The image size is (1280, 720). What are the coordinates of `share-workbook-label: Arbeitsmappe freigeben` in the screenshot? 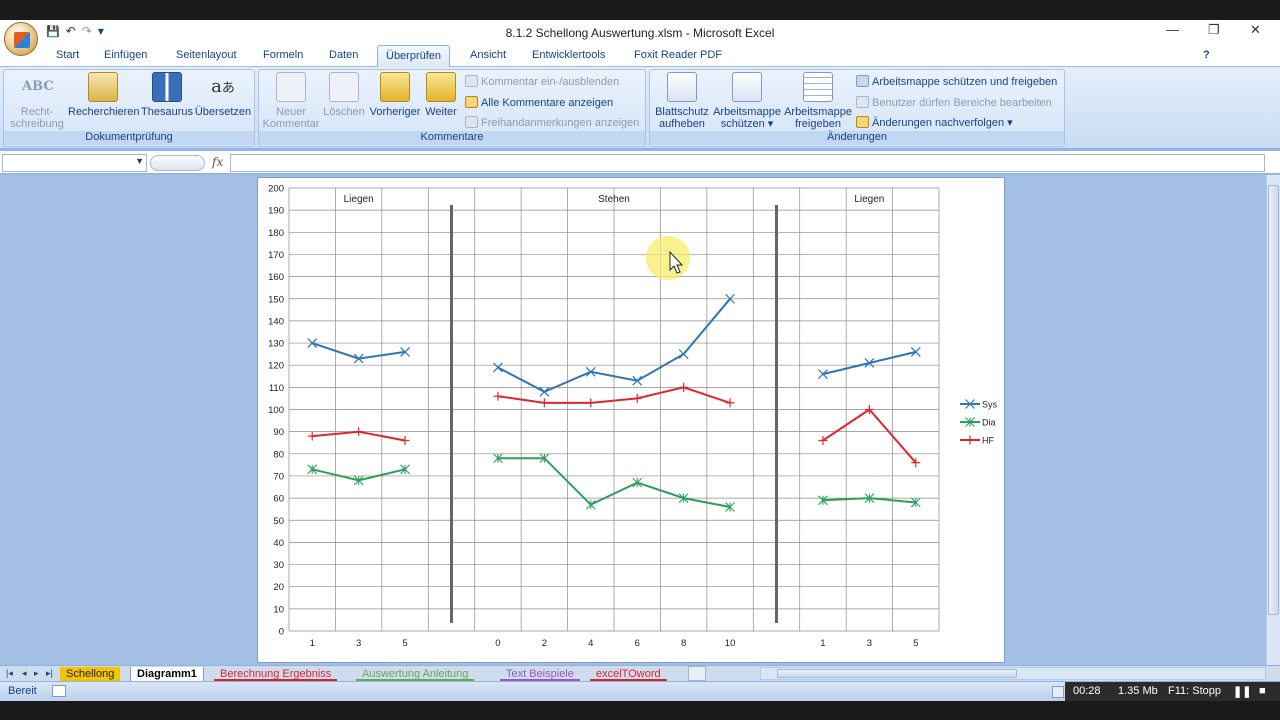 It's located at (818, 118).